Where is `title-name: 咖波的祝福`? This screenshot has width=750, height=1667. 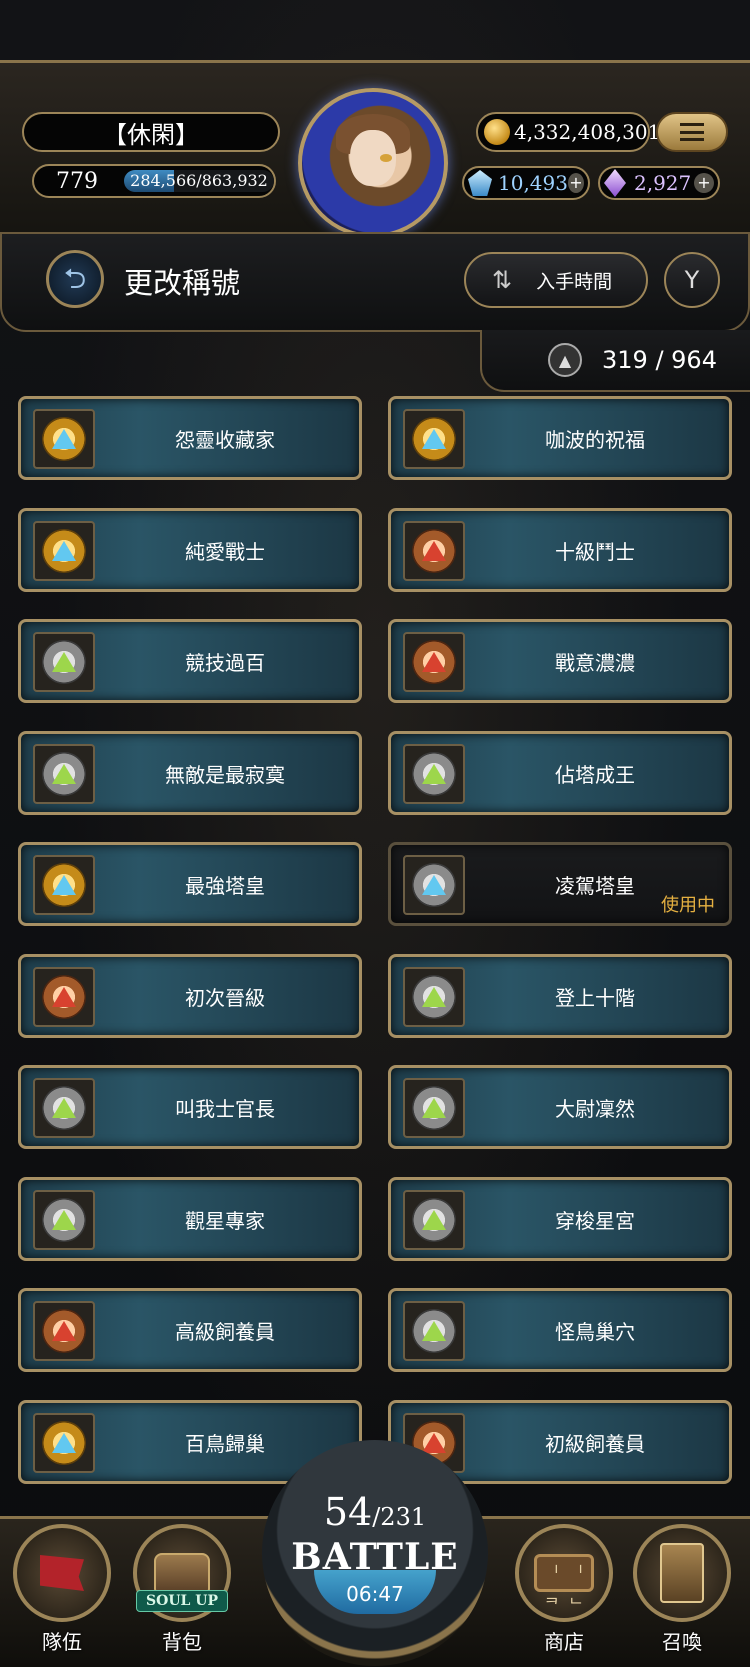
title-name: 咖波的祝福 is located at coordinates (595, 439).